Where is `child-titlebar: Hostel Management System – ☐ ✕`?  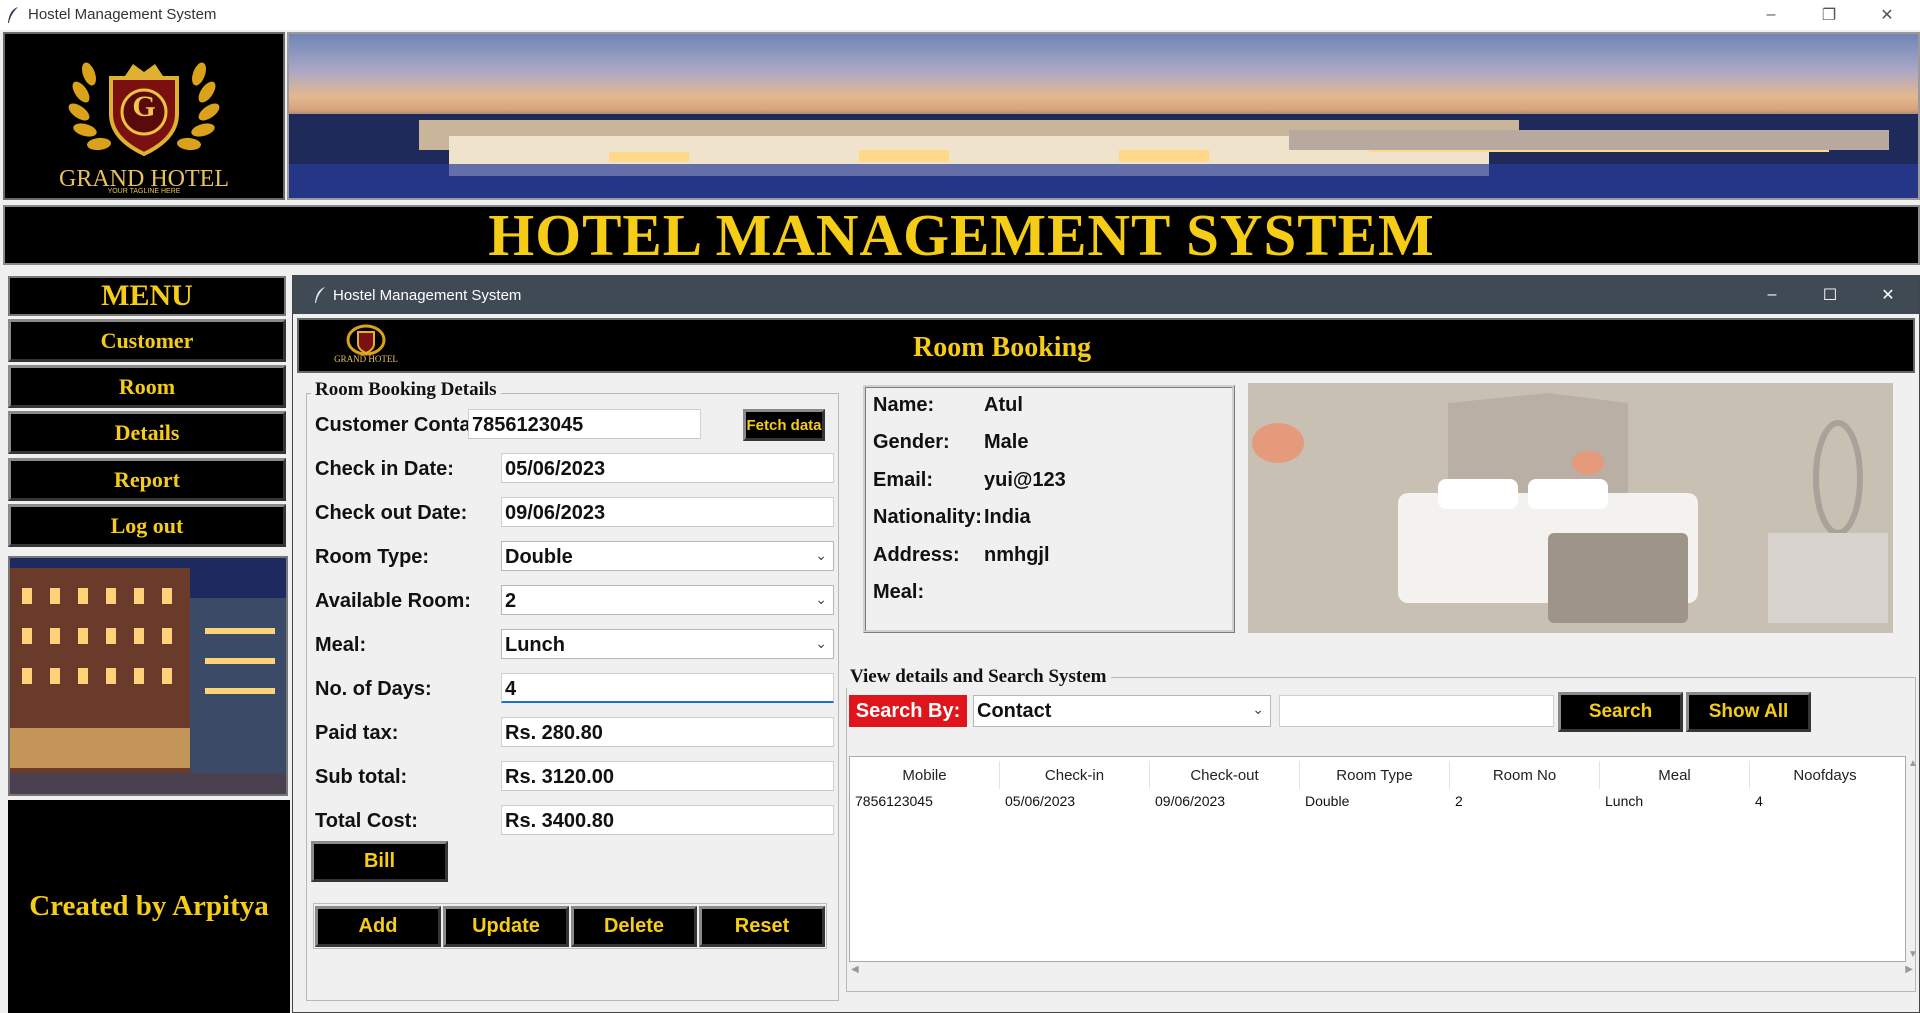
child-titlebar: Hostel Management System – ☐ ✕ is located at coordinates (1106, 295).